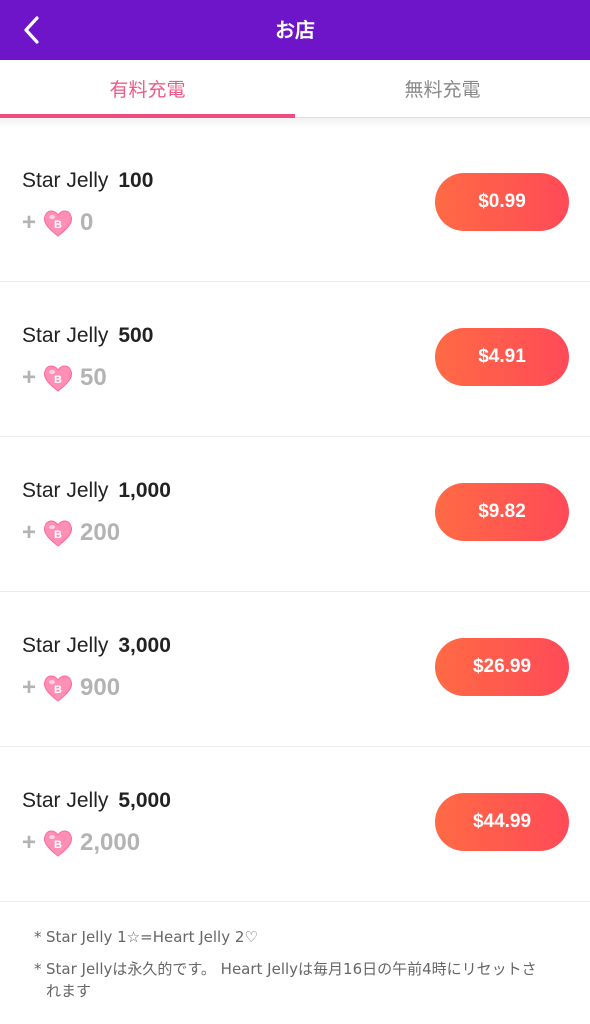 This screenshot has height=1024, width=590. I want to click on note-conversion: * Star Jelly 1☆=Heart Jelly 2♡, so click(292, 937).